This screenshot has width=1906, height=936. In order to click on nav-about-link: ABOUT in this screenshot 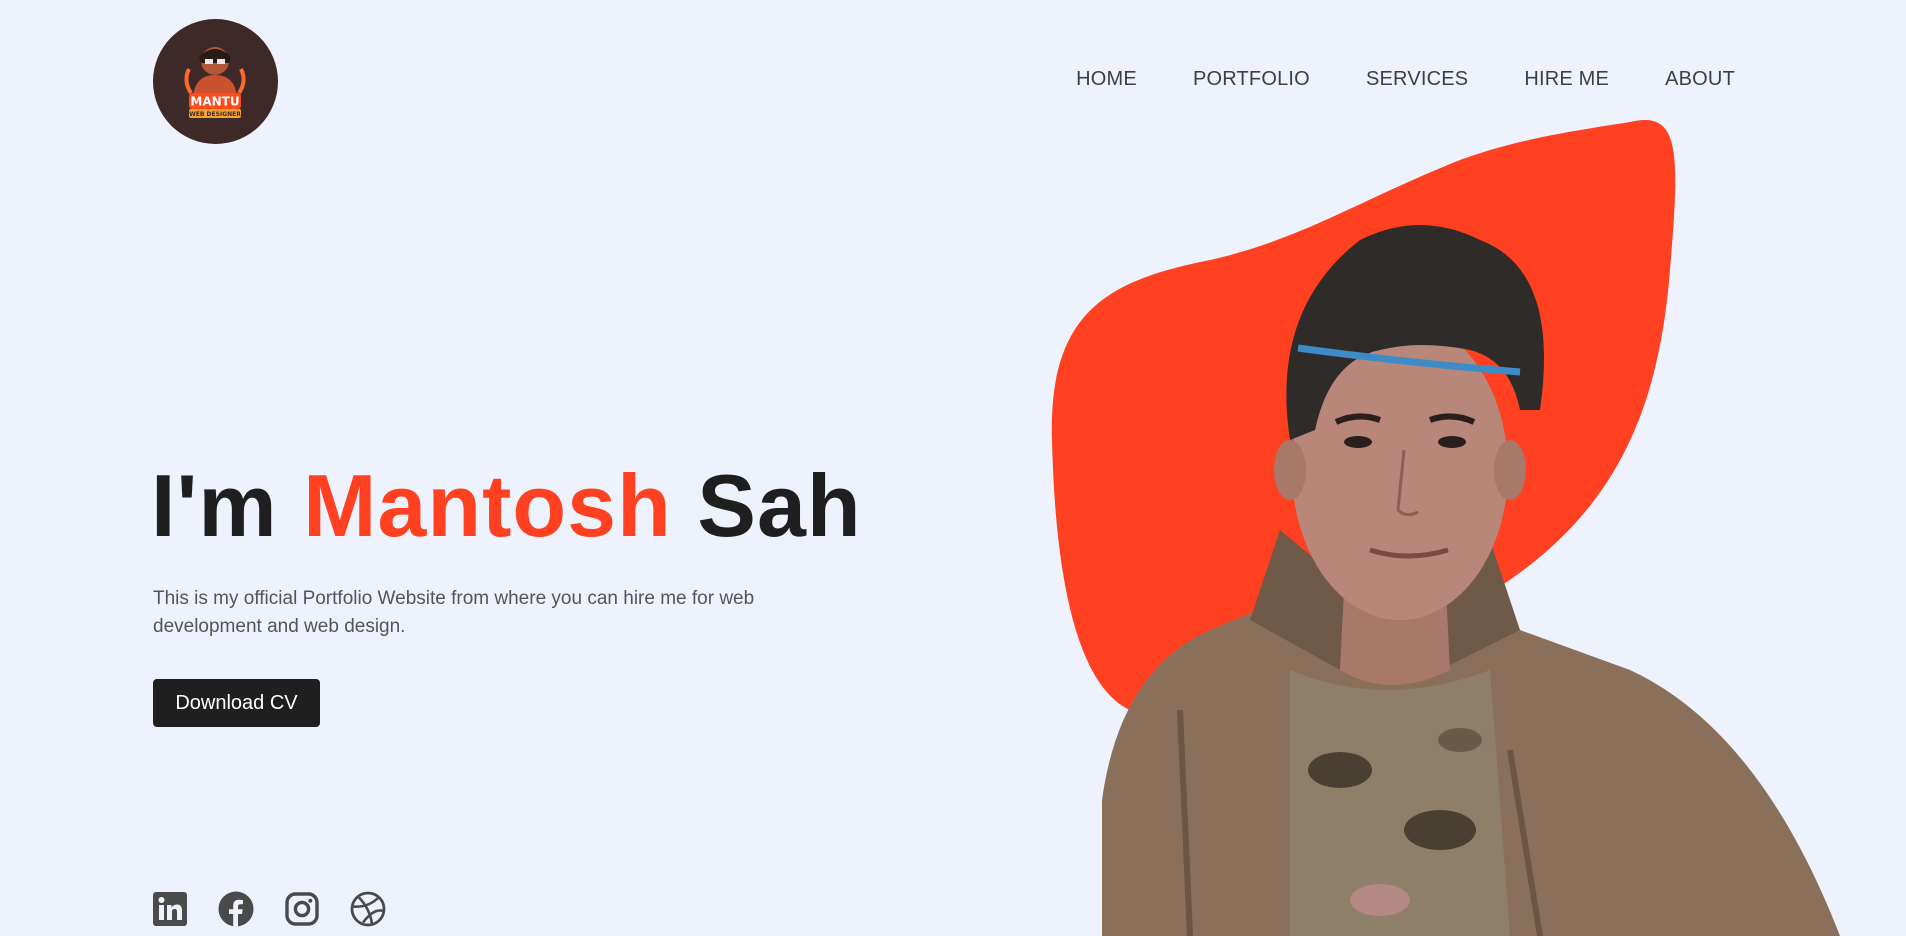, I will do `click(1700, 79)`.